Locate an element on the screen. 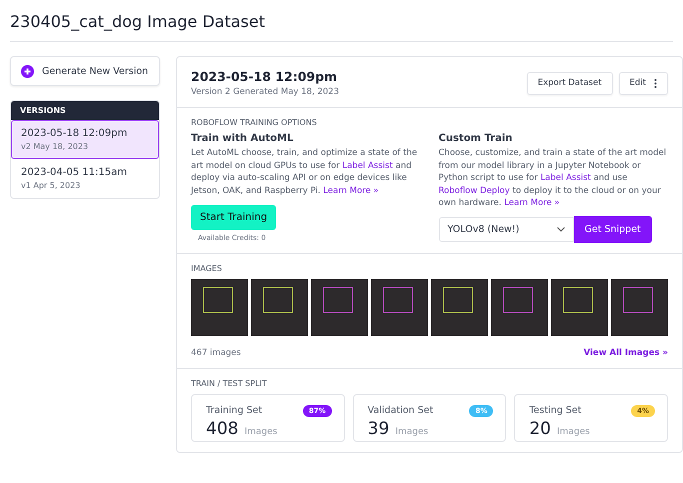 The image size is (683, 483). generate-version-button: Generate New Version is located at coordinates (85, 71).